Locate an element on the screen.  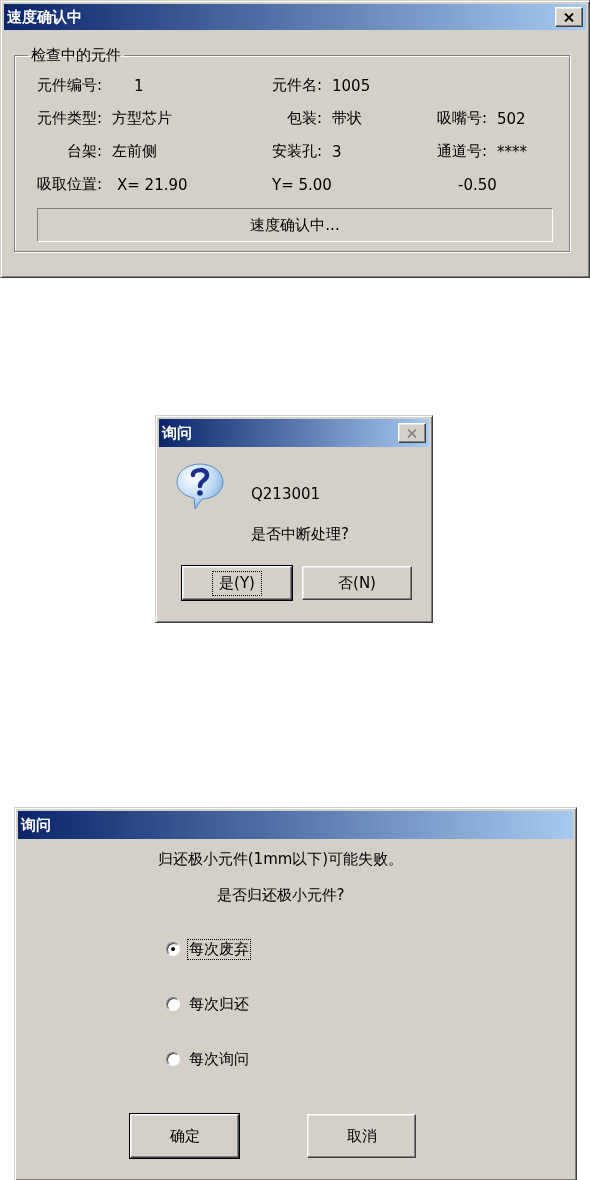
message-code: Q213001 is located at coordinates (286, 494).